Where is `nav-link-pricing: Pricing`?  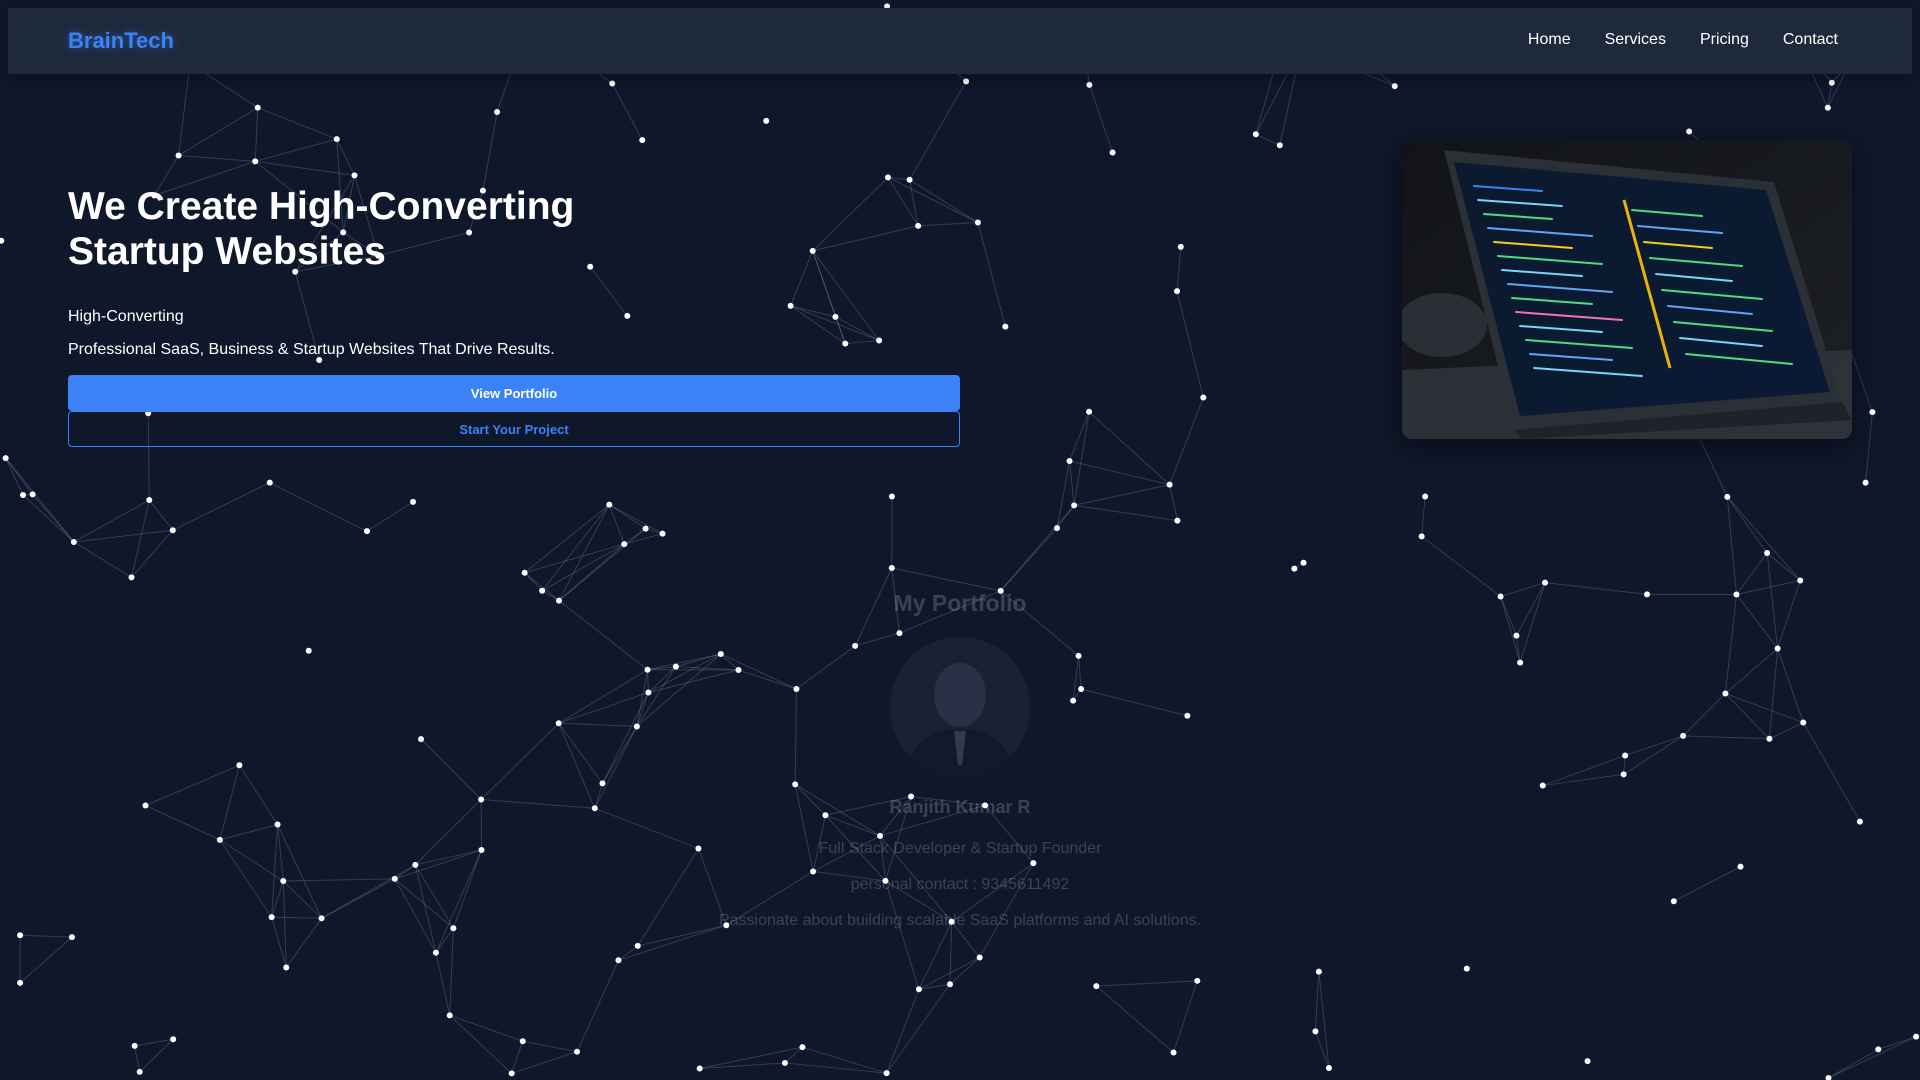
nav-link-pricing: Pricing is located at coordinates (1724, 40).